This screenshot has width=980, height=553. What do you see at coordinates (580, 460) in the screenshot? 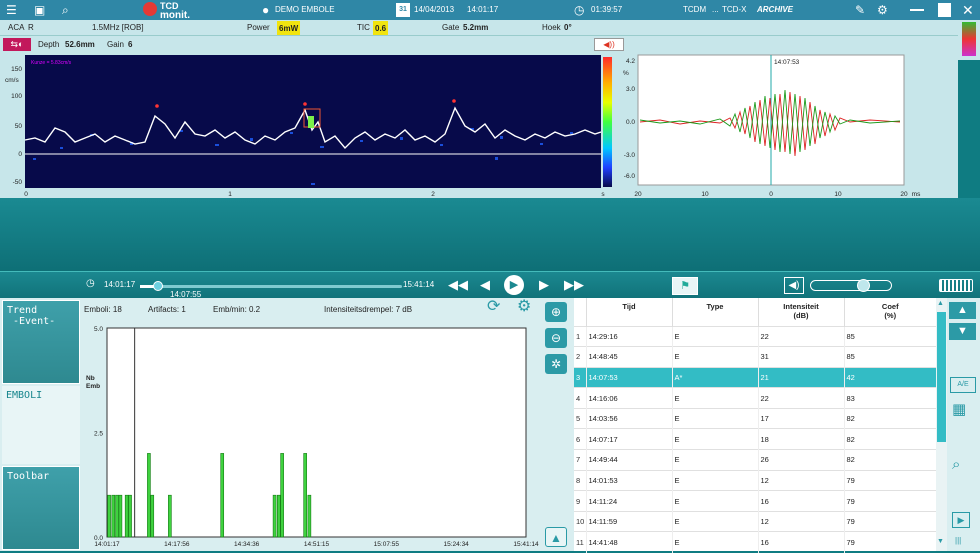
I see `row-index: 7` at bounding box center [580, 460].